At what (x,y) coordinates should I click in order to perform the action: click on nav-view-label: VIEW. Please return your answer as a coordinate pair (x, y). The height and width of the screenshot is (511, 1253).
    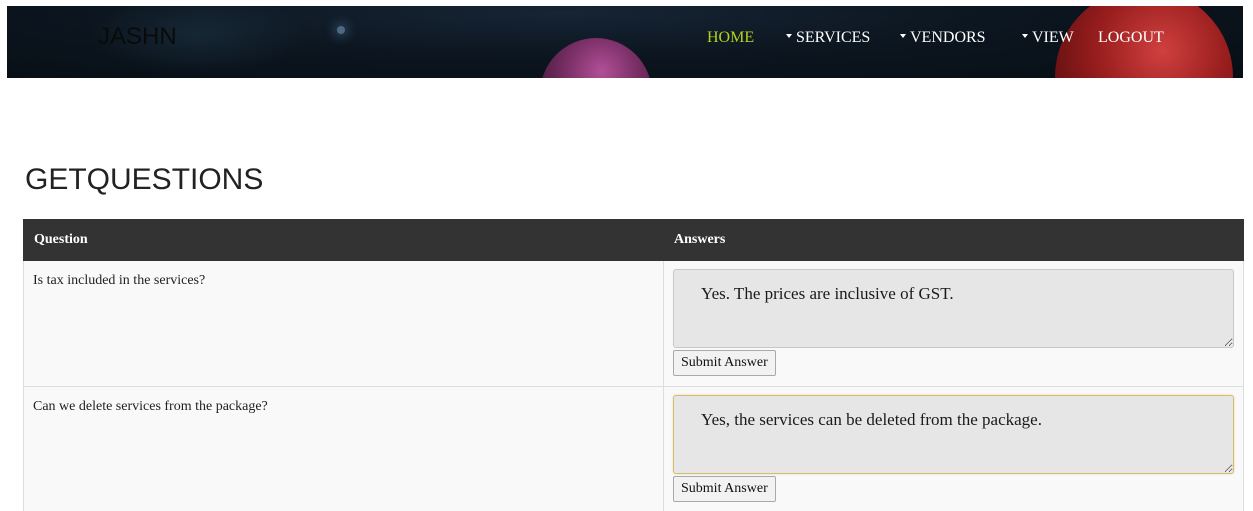
    Looking at the image, I should click on (1053, 37).